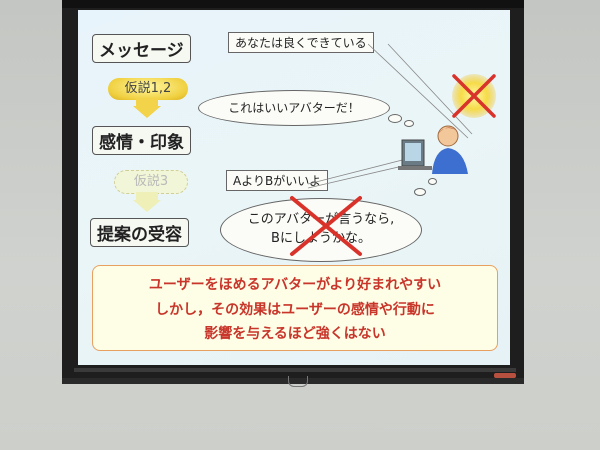 This screenshot has width=600, height=450. Describe the element at coordinates (433, 149) in the screenshot. I see `person-at-computer-icon` at that location.